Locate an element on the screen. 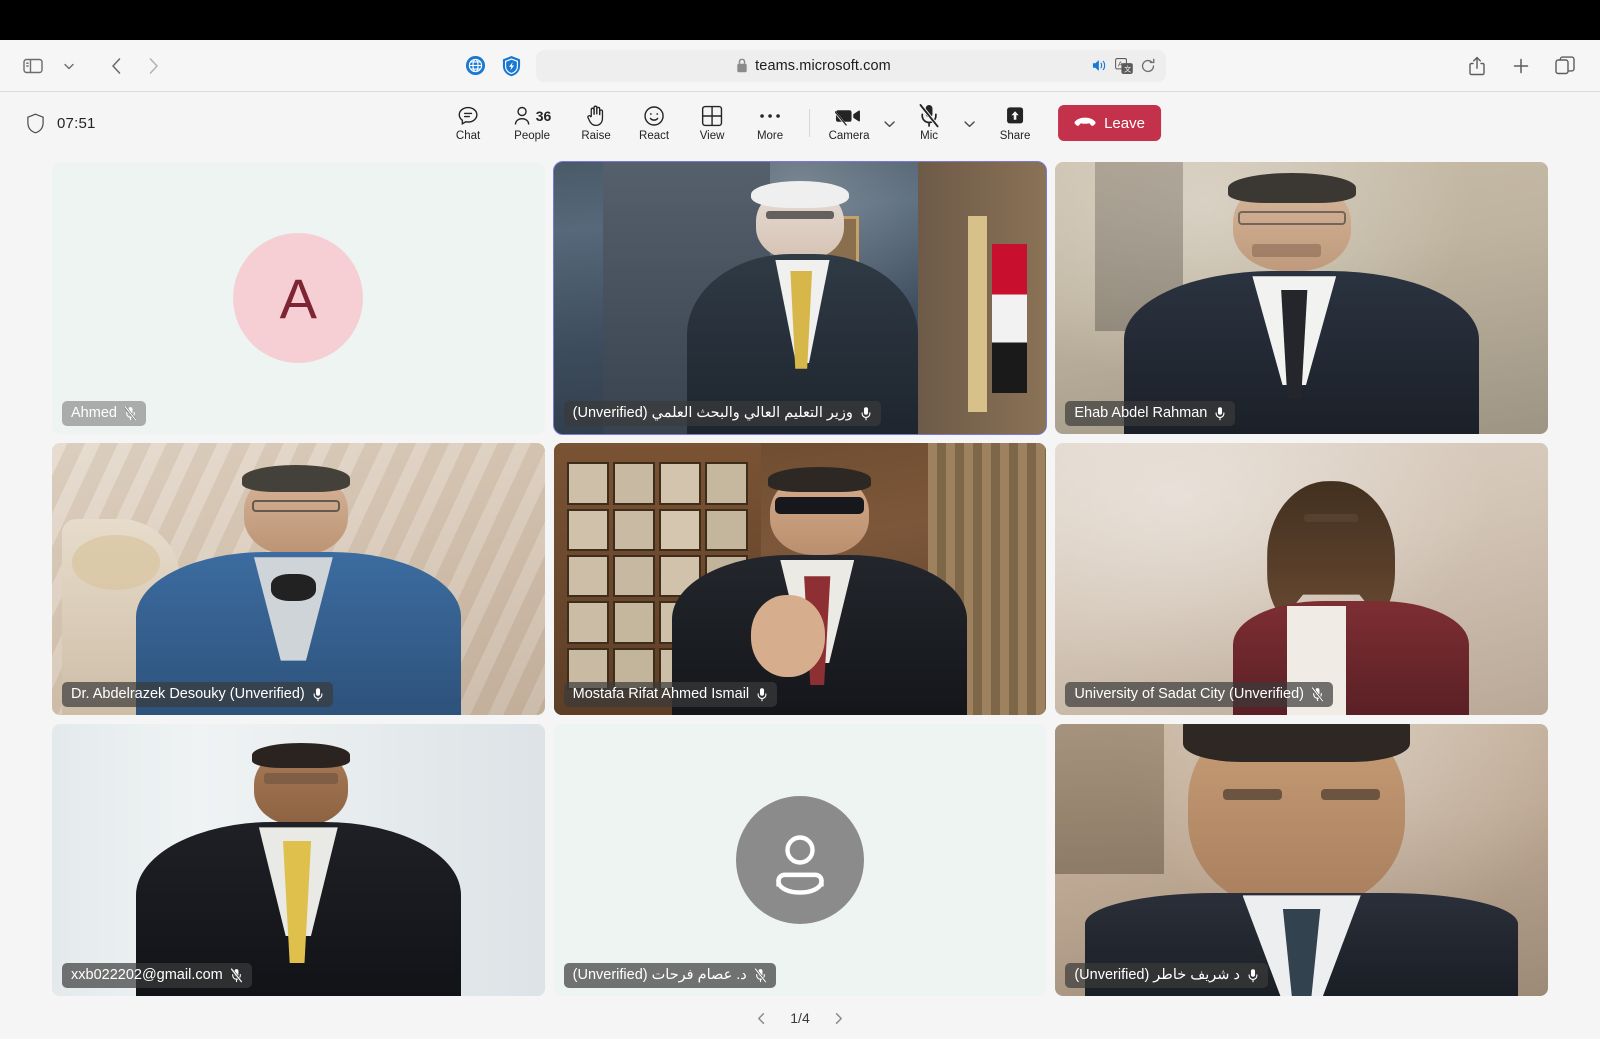  chat-button: Chat is located at coordinates (468, 123).